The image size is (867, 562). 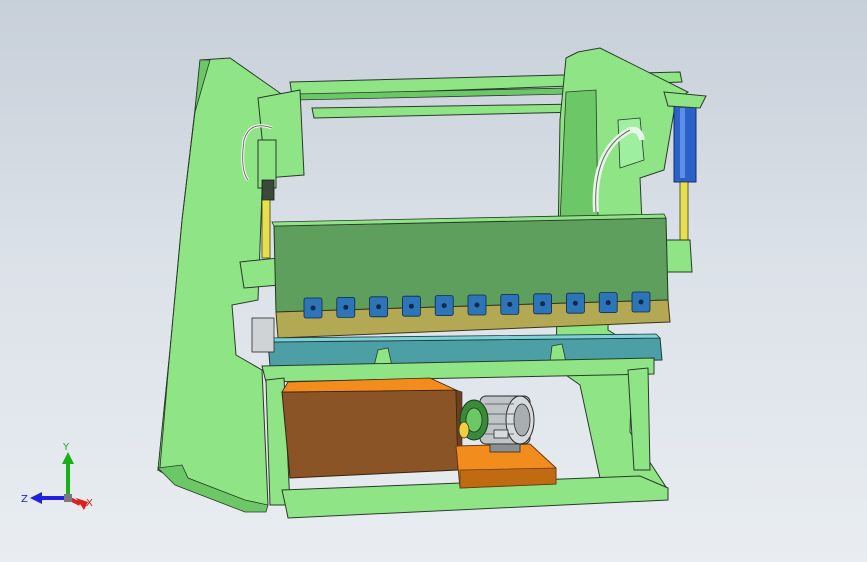 What do you see at coordinates (473, 420) in the screenshot?
I see `pump-coupling` at bounding box center [473, 420].